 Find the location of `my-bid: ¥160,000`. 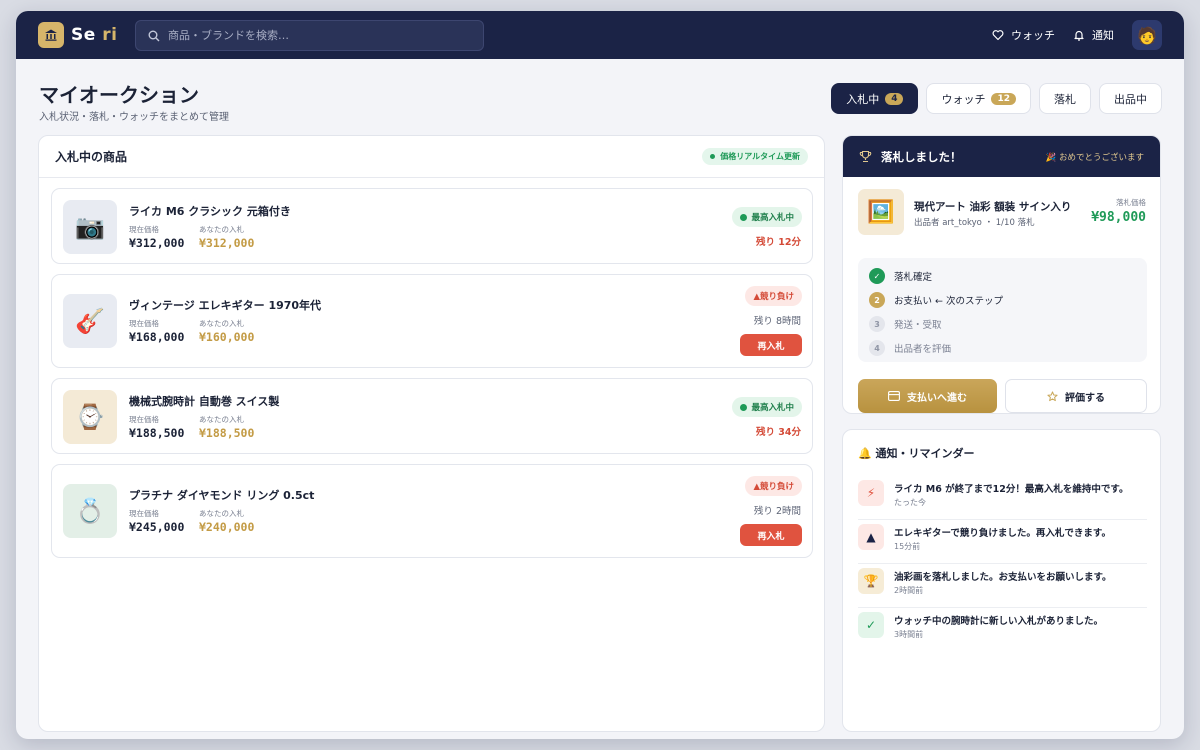

my-bid: ¥160,000 is located at coordinates (227, 337).